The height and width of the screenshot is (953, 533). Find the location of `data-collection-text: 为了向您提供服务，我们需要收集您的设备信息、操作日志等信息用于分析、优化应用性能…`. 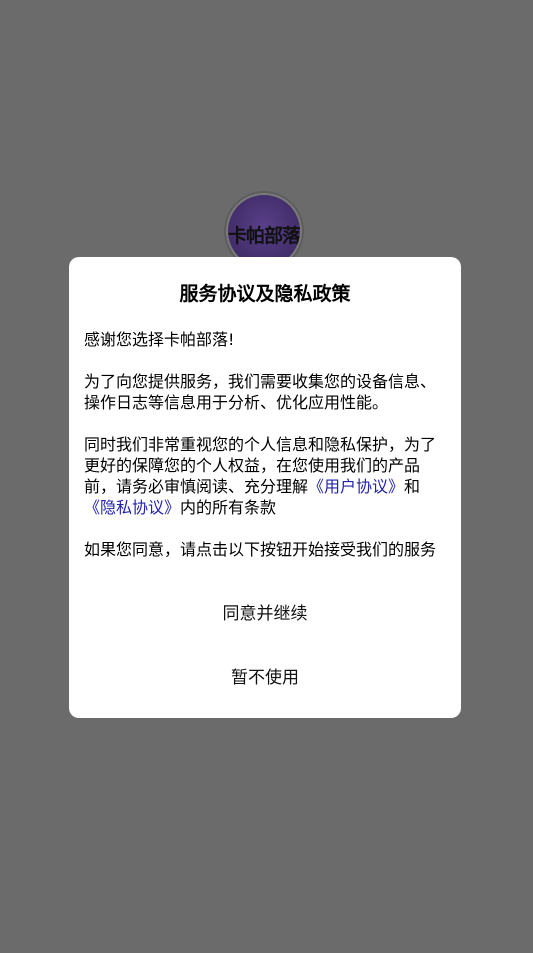

data-collection-text: 为了向您提供服务，我们需要收集您的设备信息、操作日志等信息用于分析、优化应用性能… is located at coordinates (260, 392).